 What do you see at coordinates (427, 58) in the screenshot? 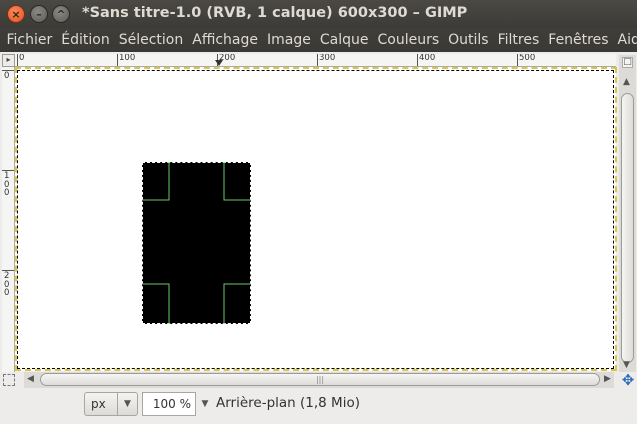
I see `ruler-label: 400` at bounding box center [427, 58].